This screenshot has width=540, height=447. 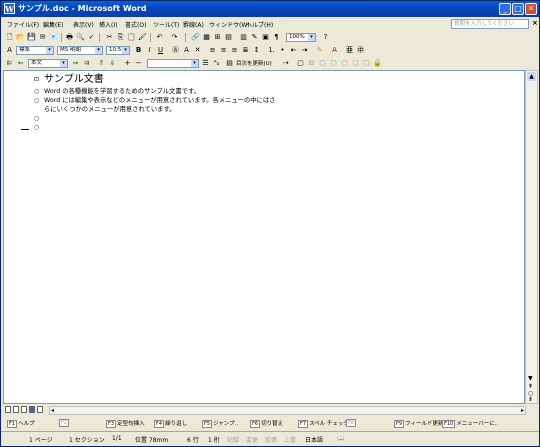 I want to click on web-layout-view-icon, so click(x=16, y=409).